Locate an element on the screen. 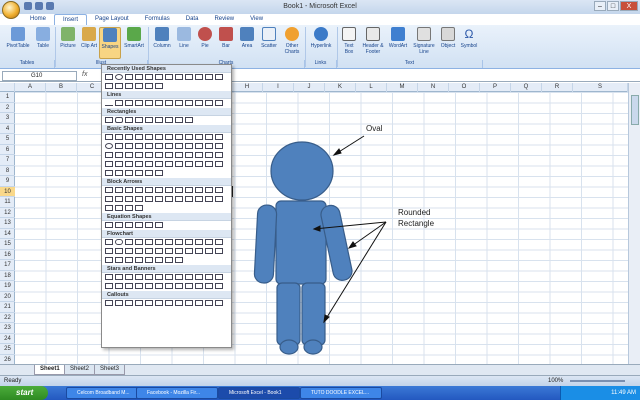 The height and width of the screenshot is (400, 640). fx-icon: fx is located at coordinates (84, 74).